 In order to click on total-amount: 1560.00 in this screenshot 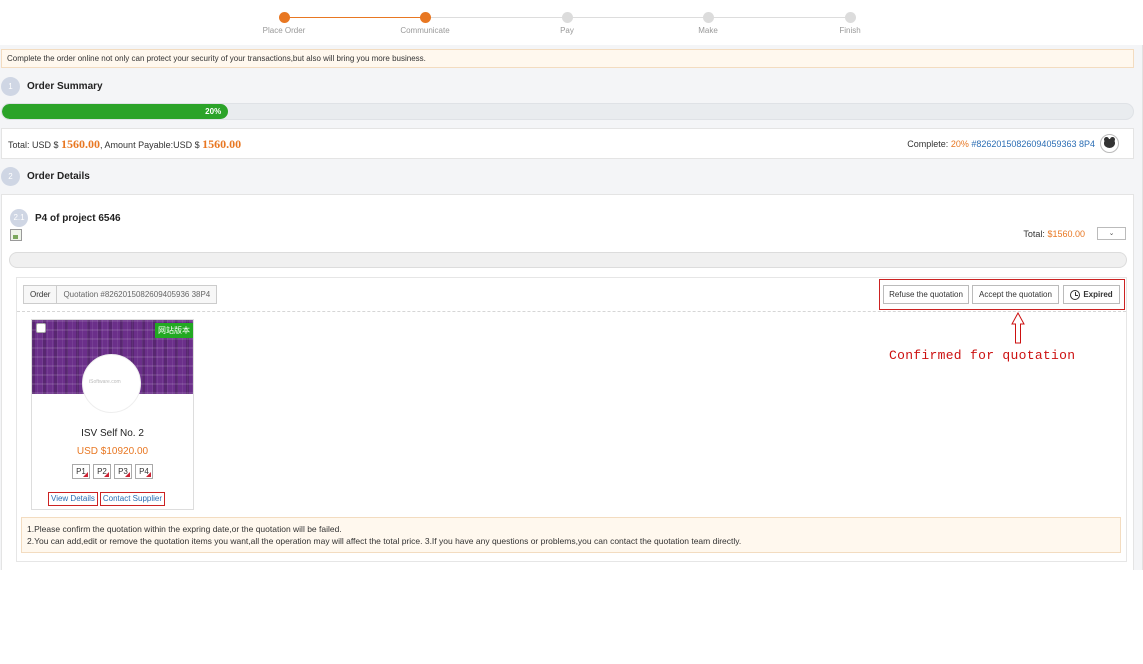, I will do `click(81, 144)`.